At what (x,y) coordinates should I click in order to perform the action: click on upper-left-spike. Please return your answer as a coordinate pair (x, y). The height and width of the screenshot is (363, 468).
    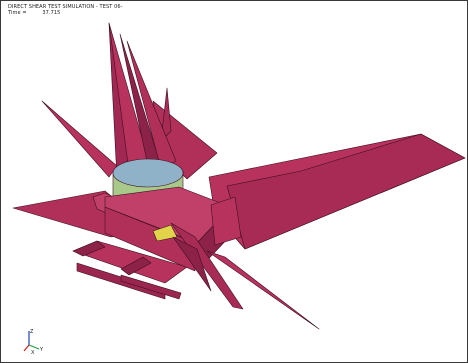
    Looking at the image, I should click on (79, 139).